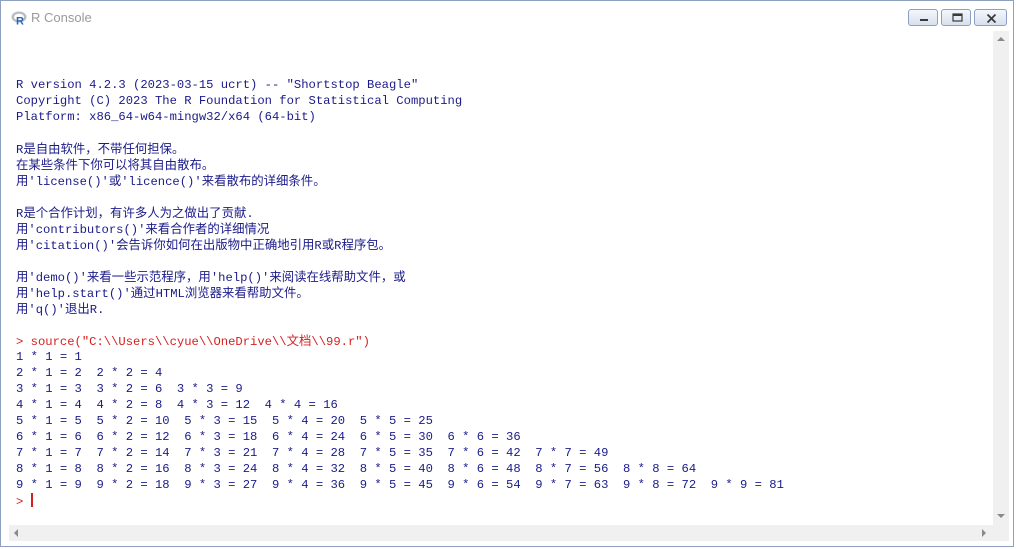  What do you see at coordinates (162, 293) in the screenshot?
I see `console-output-line: 用'help.start()'通过HTML浏览器来看帮助文件。` at bounding box center [162, 293].